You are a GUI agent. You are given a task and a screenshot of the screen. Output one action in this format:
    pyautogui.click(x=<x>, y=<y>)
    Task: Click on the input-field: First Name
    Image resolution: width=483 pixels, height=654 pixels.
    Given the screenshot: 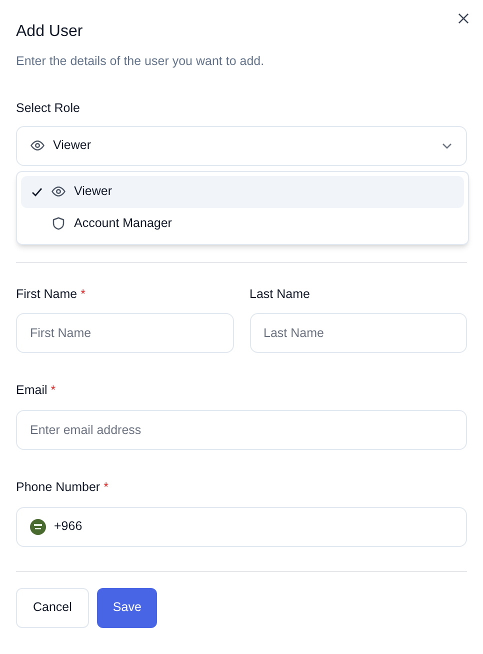 What is the action you would take?
    pyautogui.click(x=125, y=333)
    